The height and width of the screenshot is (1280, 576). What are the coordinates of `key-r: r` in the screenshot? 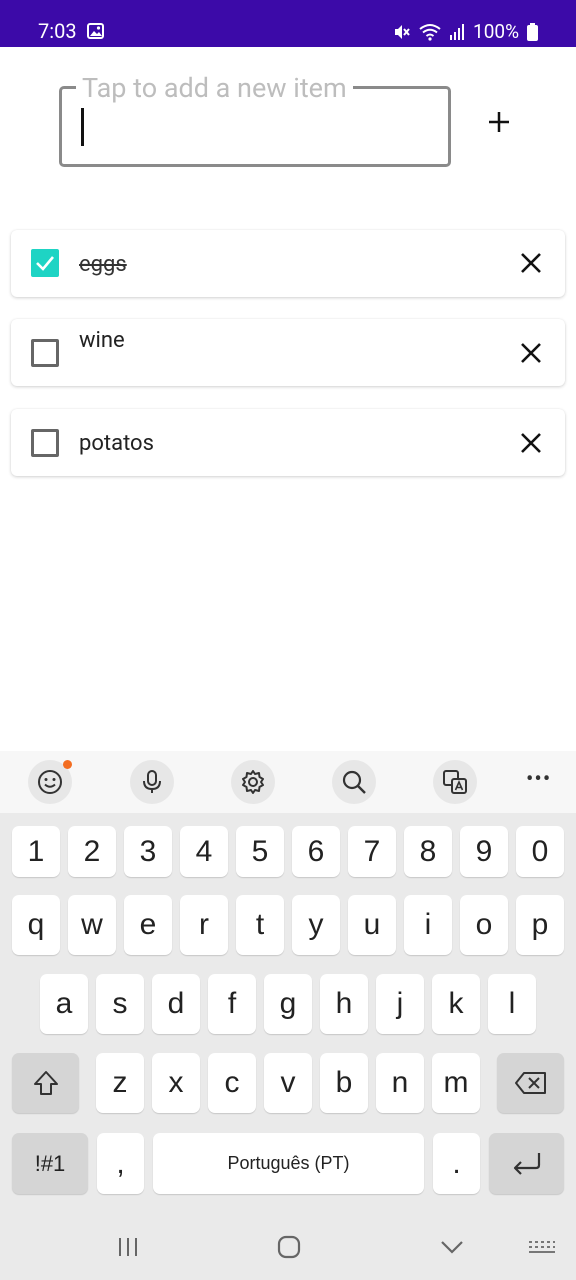 It's located at (204, 925).